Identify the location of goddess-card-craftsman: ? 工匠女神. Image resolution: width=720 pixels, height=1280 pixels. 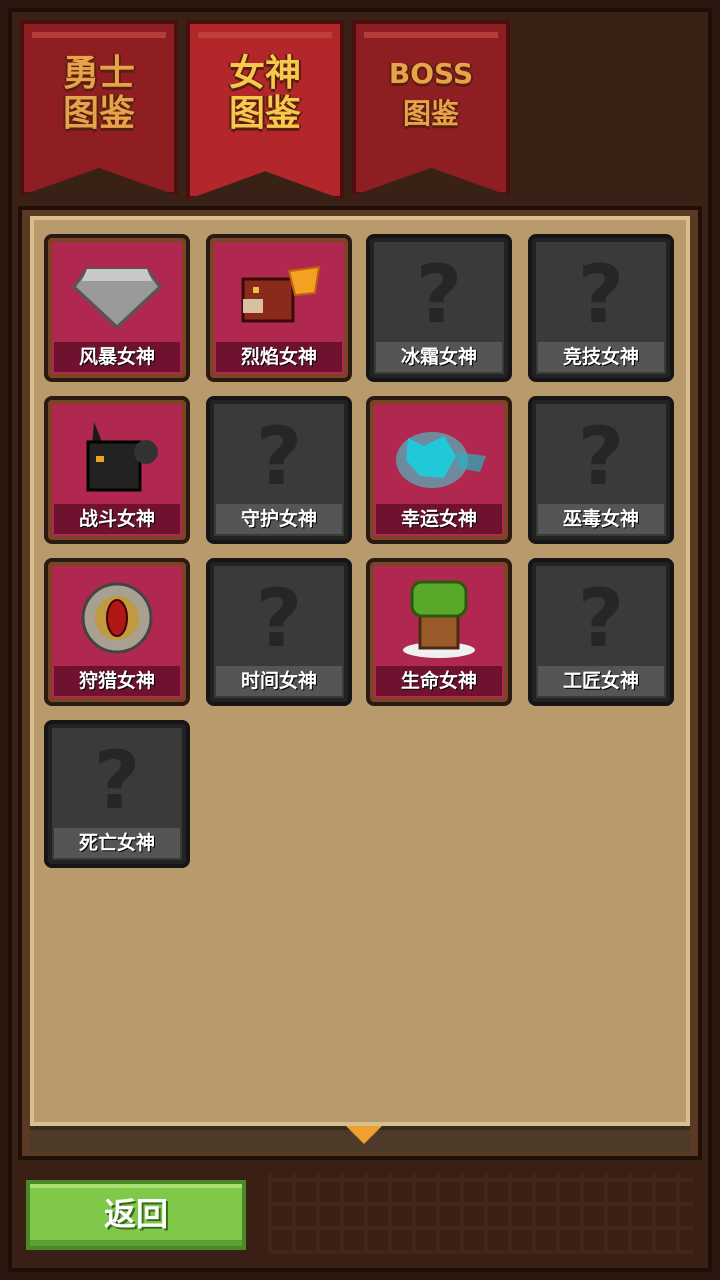
(601, 632).